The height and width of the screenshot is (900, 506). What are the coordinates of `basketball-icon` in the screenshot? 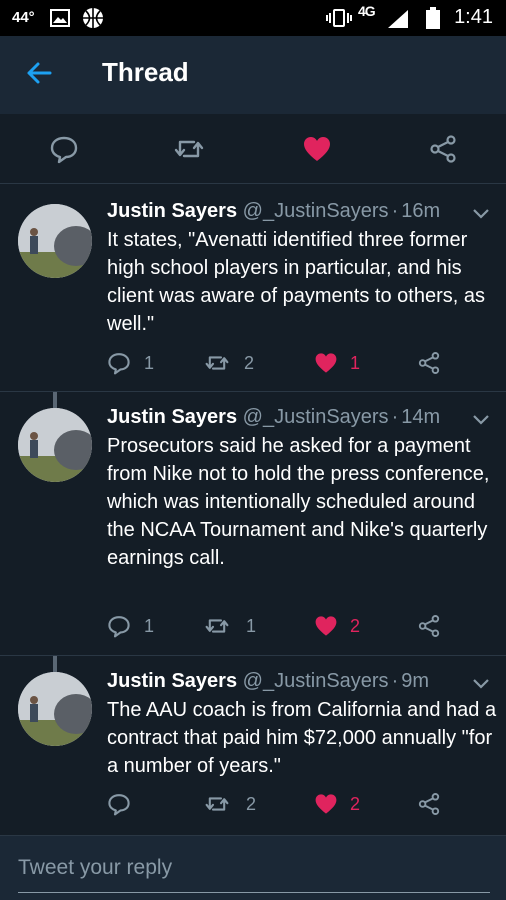 It's located at (93, 18).